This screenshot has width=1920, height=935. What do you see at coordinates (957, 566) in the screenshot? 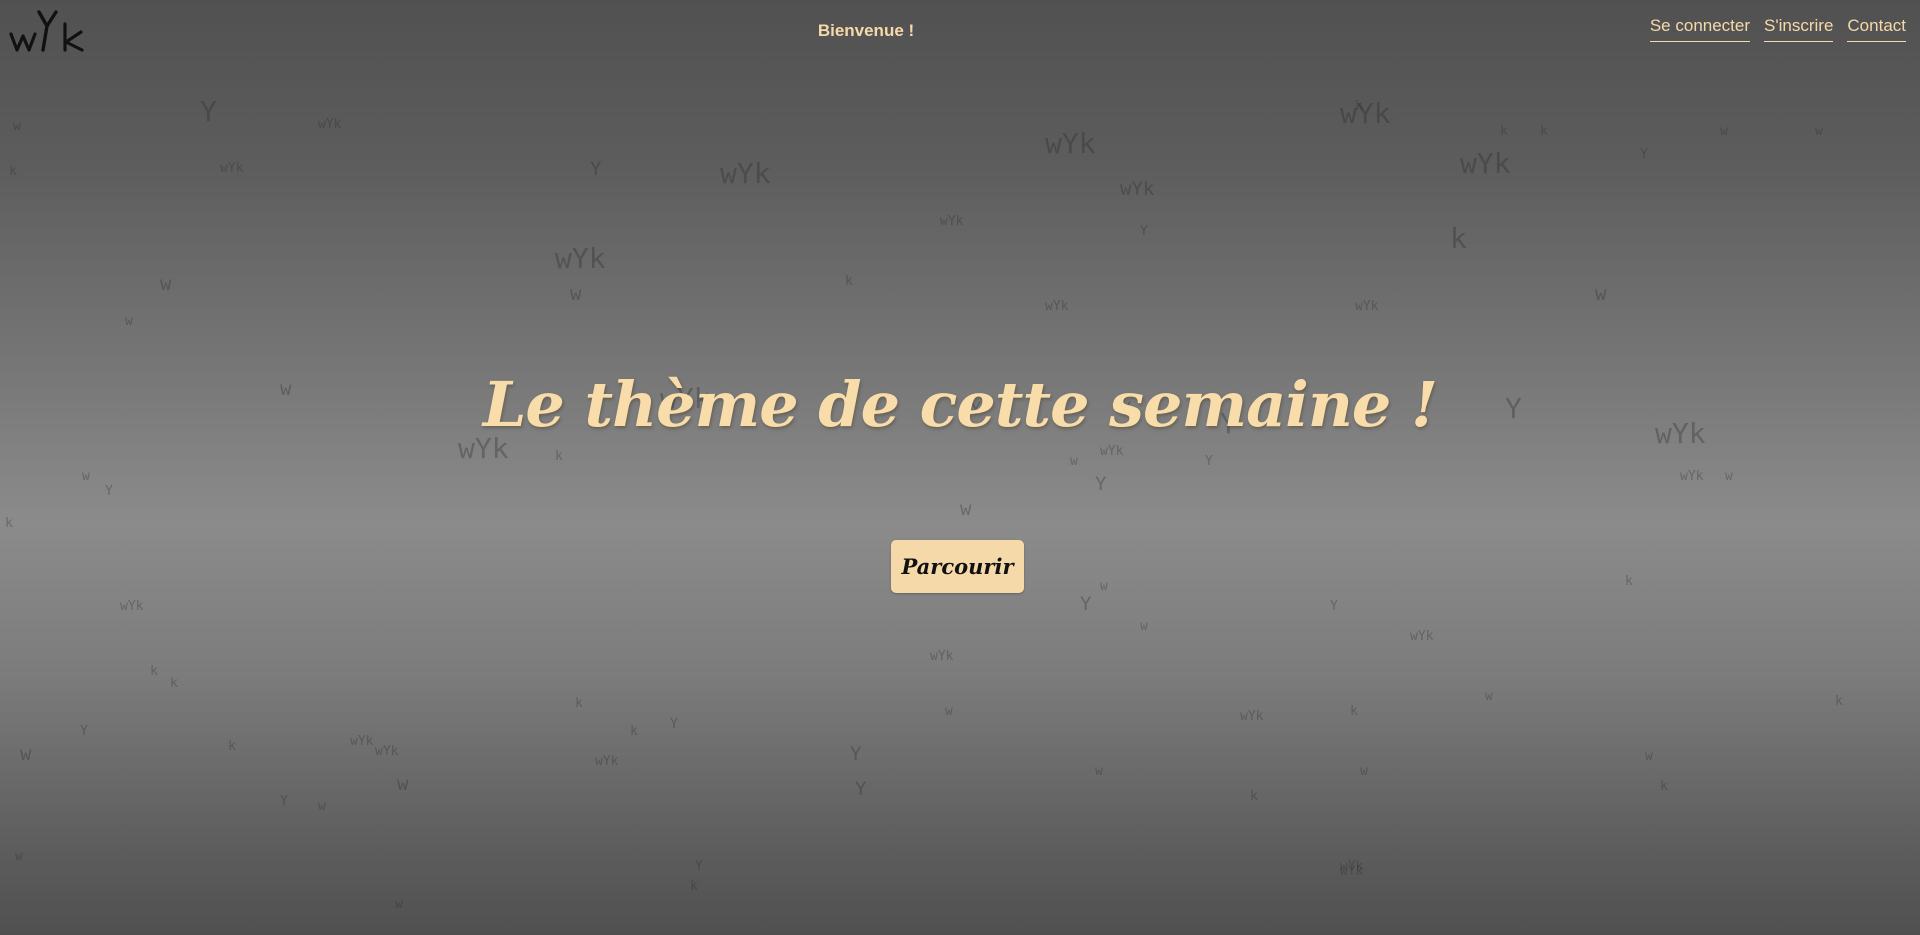
I see `browse-button: Parcourir` at bounding box center [957, 566].